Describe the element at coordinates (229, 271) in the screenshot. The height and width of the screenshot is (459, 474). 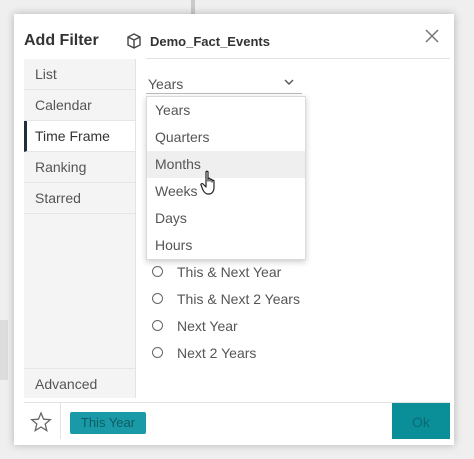
I see `radio-label: This & Next Year` at that location.